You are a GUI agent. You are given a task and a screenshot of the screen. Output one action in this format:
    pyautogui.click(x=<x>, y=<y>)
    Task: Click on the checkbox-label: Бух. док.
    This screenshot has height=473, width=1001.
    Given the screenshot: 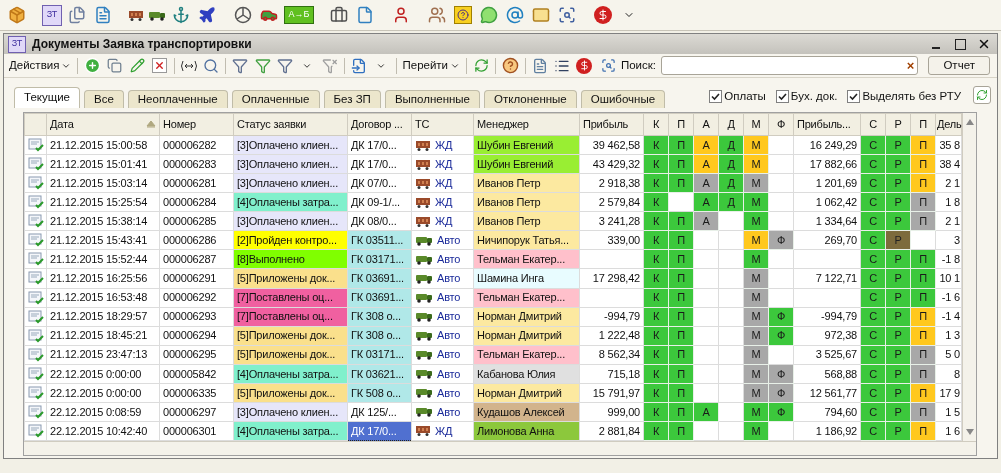 What is the action you would take?
    pyautogui.click(x=814, y=96)
    